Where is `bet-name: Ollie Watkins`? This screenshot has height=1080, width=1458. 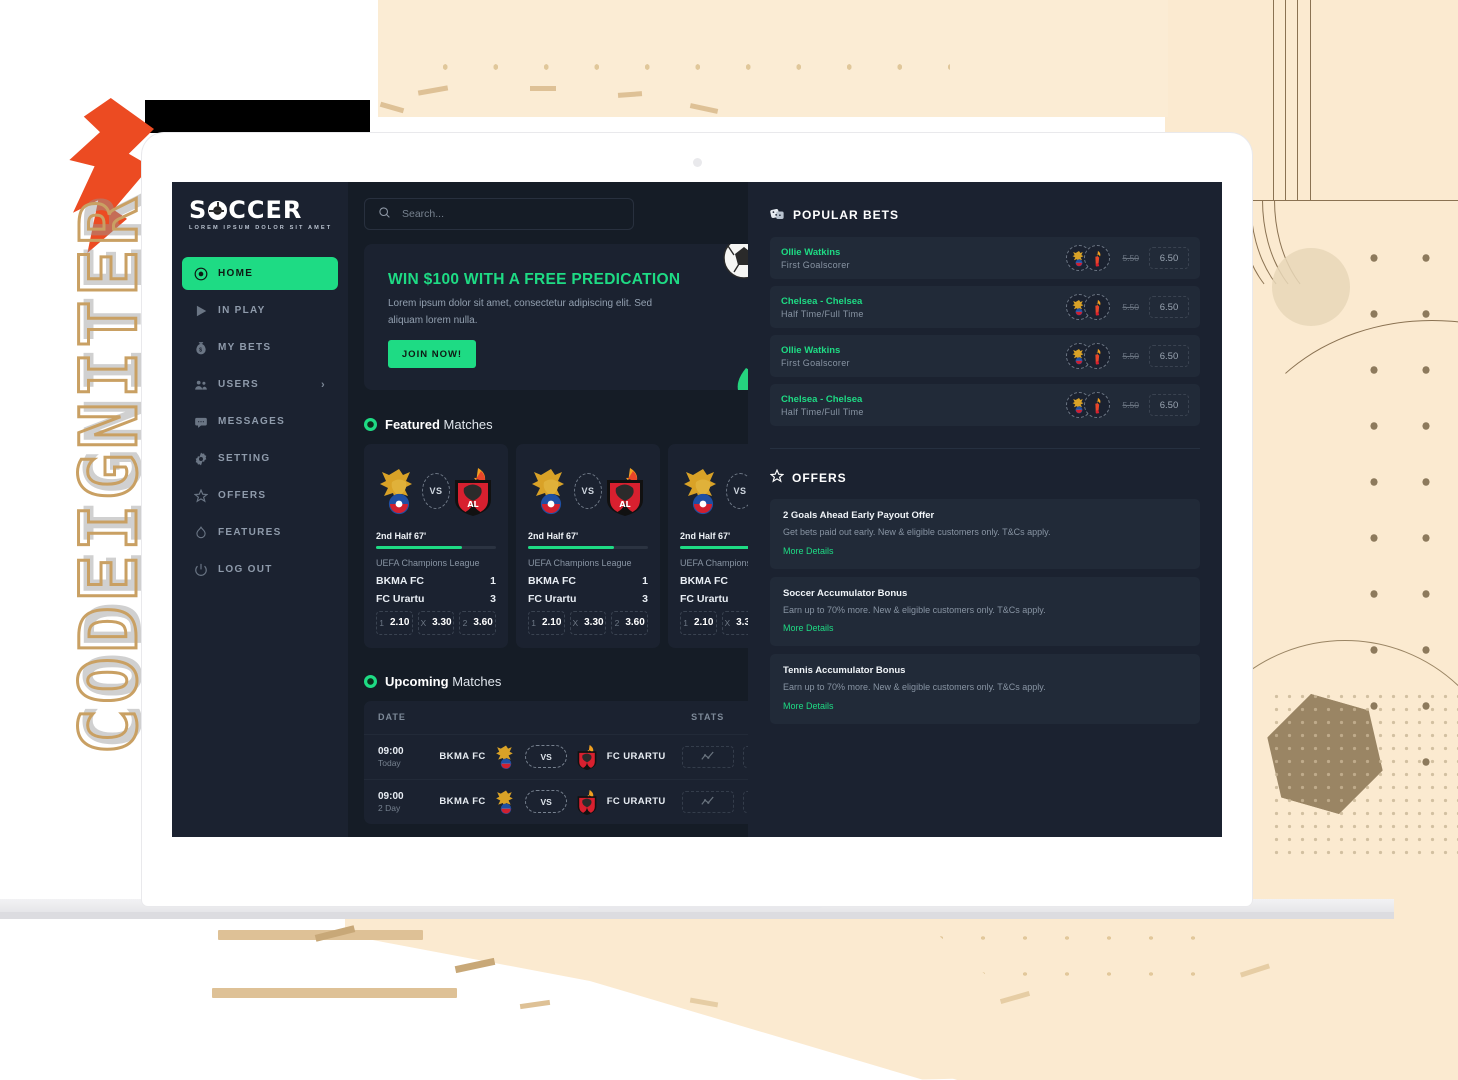
bet-name: Ollie Watkins is located at coordinates (811, 350).